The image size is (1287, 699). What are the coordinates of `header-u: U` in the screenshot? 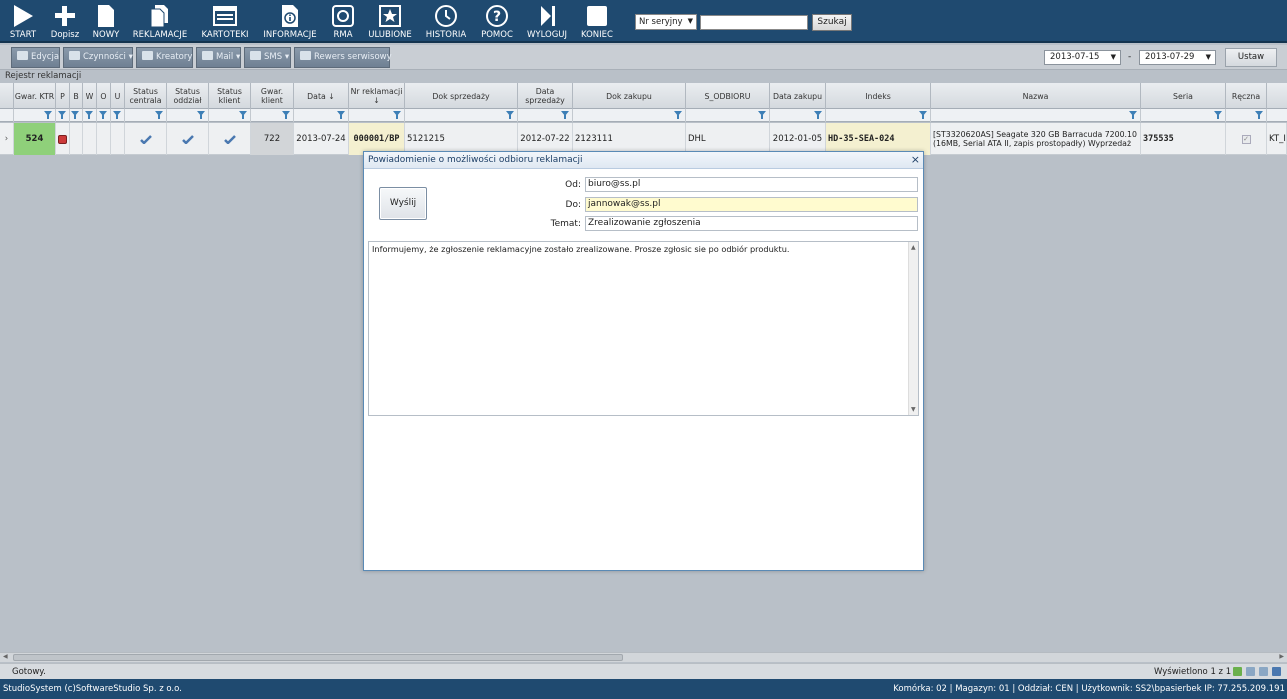 It's located at (118, 96).